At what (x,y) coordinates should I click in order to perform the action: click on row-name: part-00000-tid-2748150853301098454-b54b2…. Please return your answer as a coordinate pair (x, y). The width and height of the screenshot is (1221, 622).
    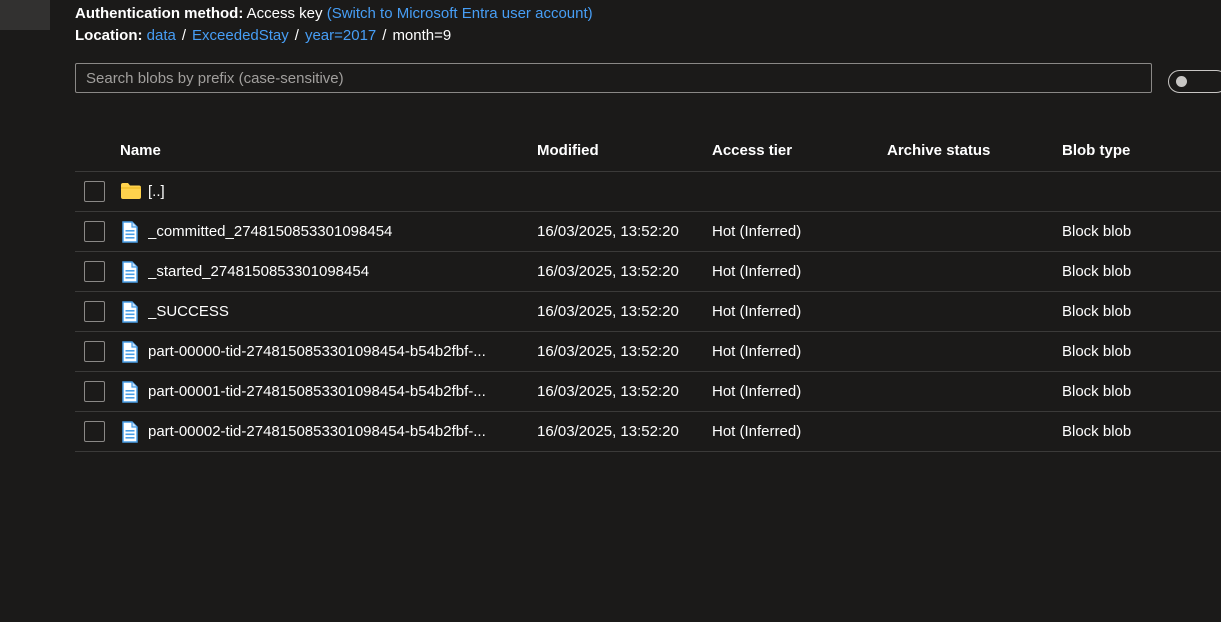
    Looking at the image, I should click on (317, 352).